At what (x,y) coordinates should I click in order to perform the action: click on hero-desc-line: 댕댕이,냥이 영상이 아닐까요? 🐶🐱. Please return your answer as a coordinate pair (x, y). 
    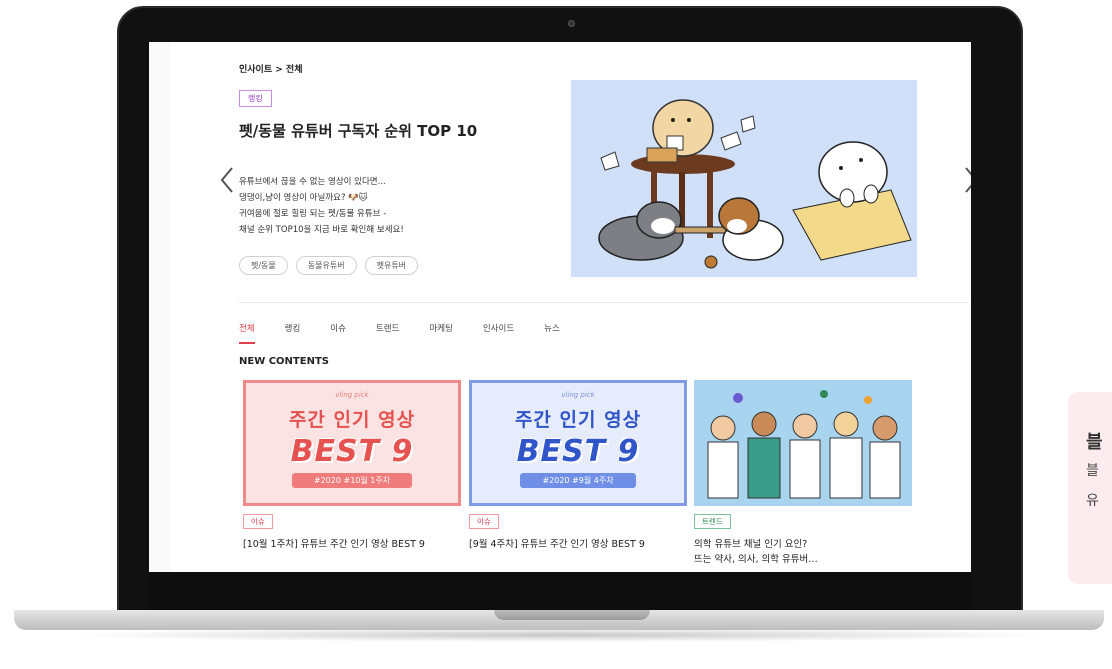
    Looking at the image, I should click on (303, 198).